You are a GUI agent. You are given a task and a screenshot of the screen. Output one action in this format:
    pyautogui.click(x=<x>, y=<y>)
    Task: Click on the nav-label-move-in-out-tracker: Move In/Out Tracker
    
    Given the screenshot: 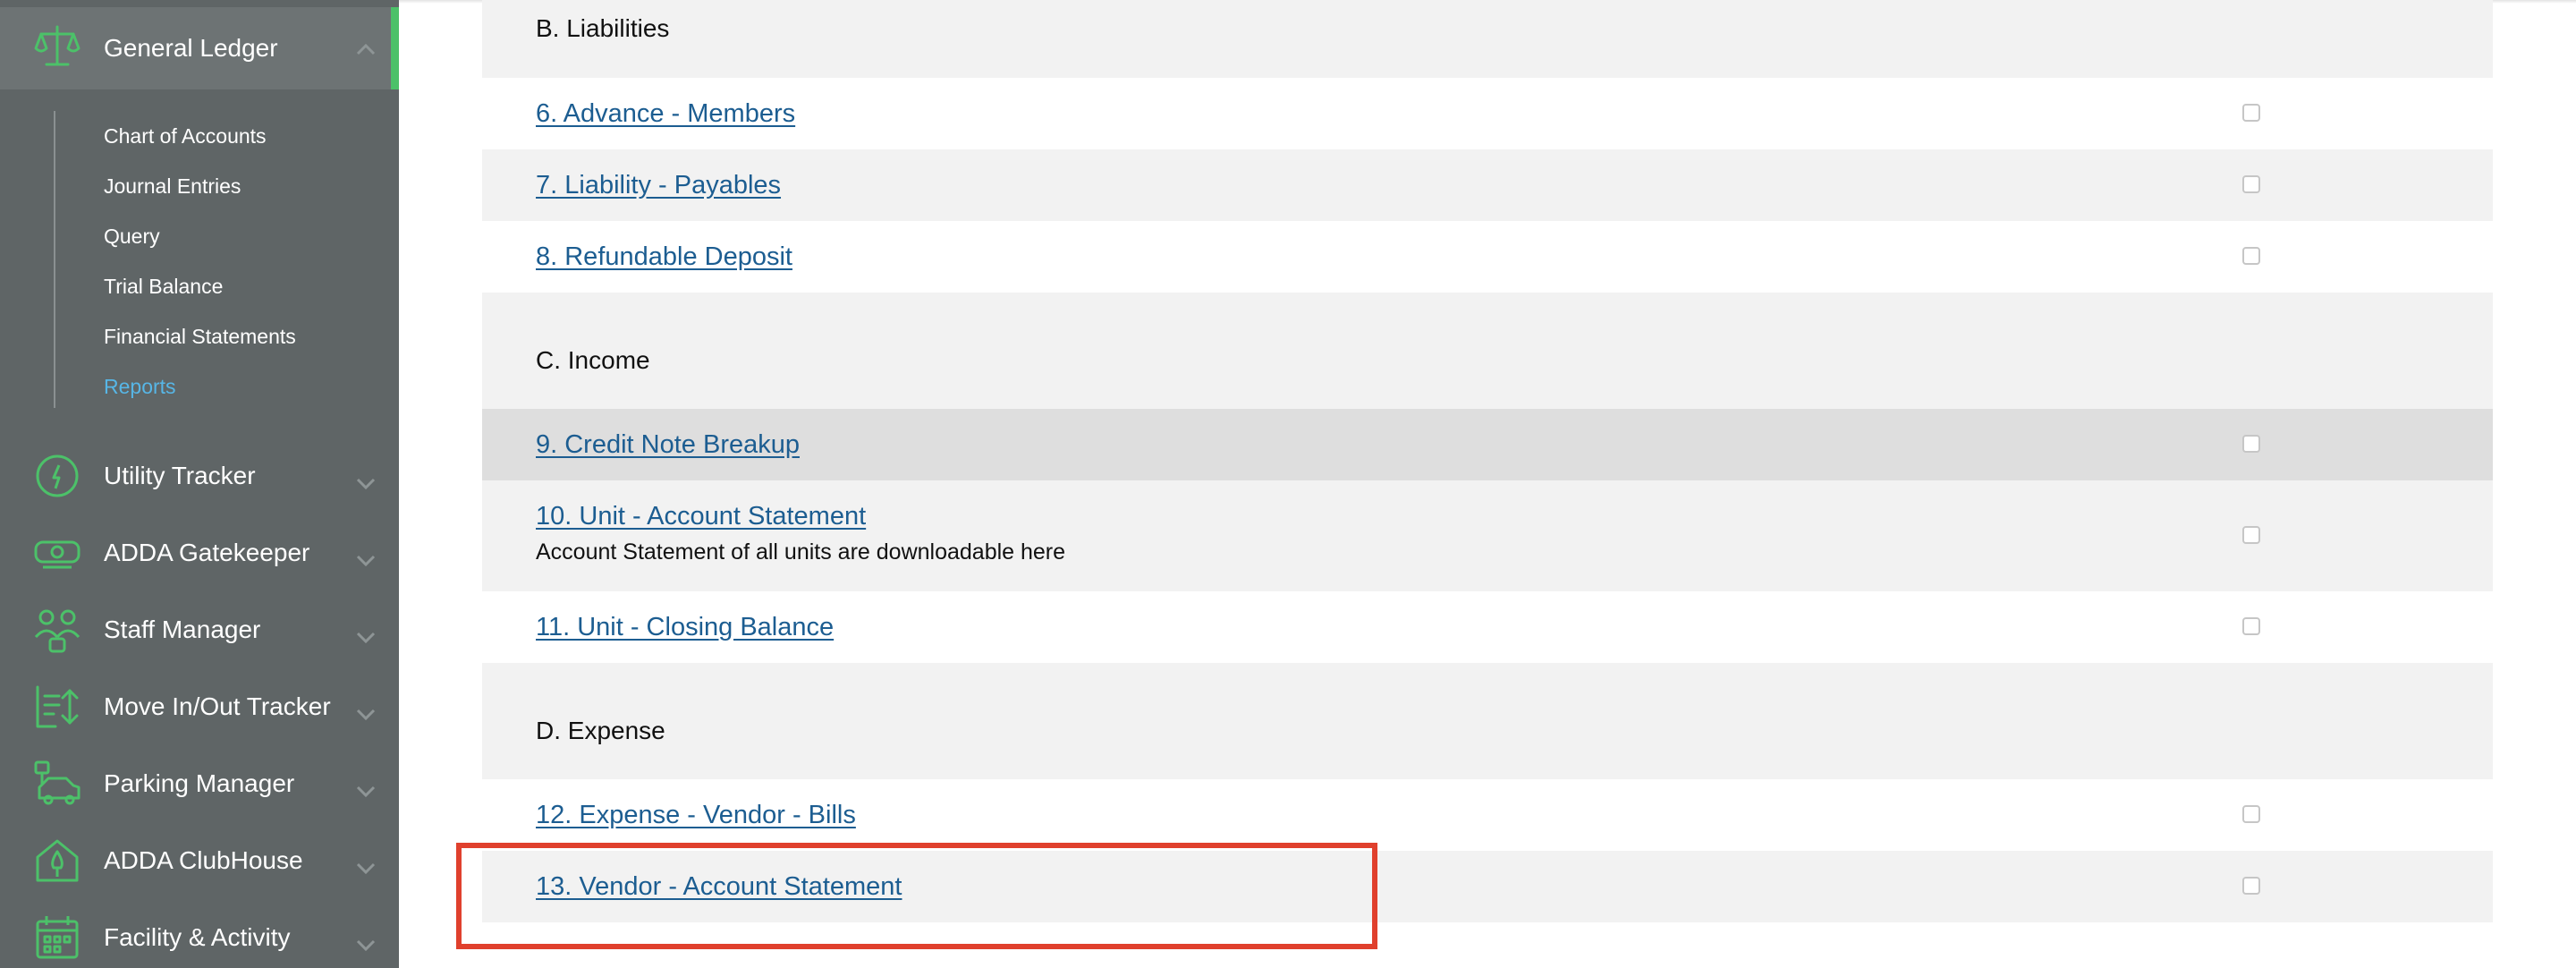 What is the action you would take?
    pyautogui.click(x=217, y=706)
    